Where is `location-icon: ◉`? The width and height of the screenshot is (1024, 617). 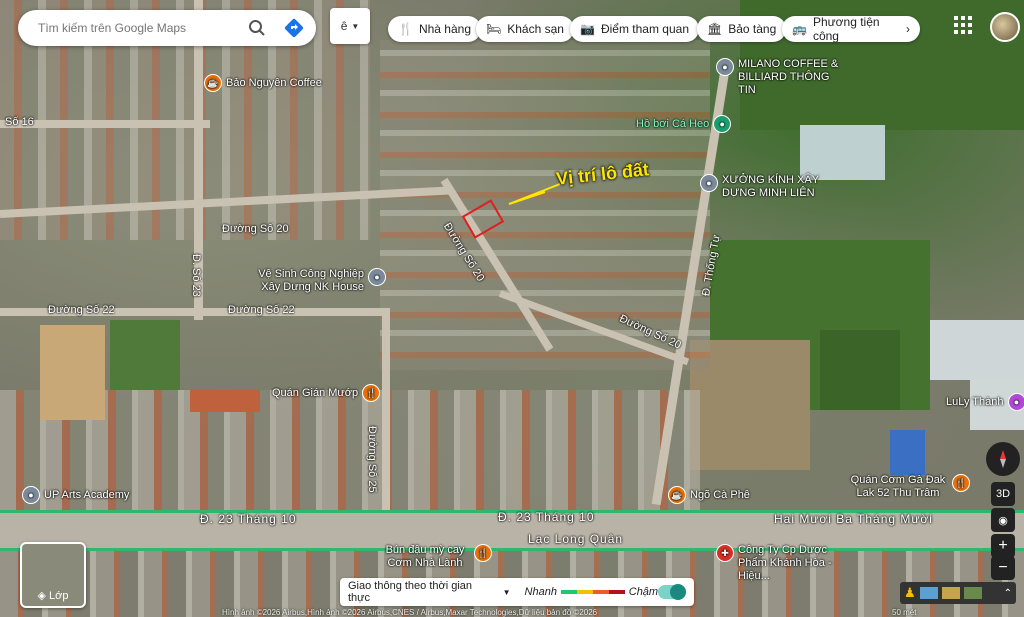
location-icon: ◉ is located at coordinates (1003, 520).